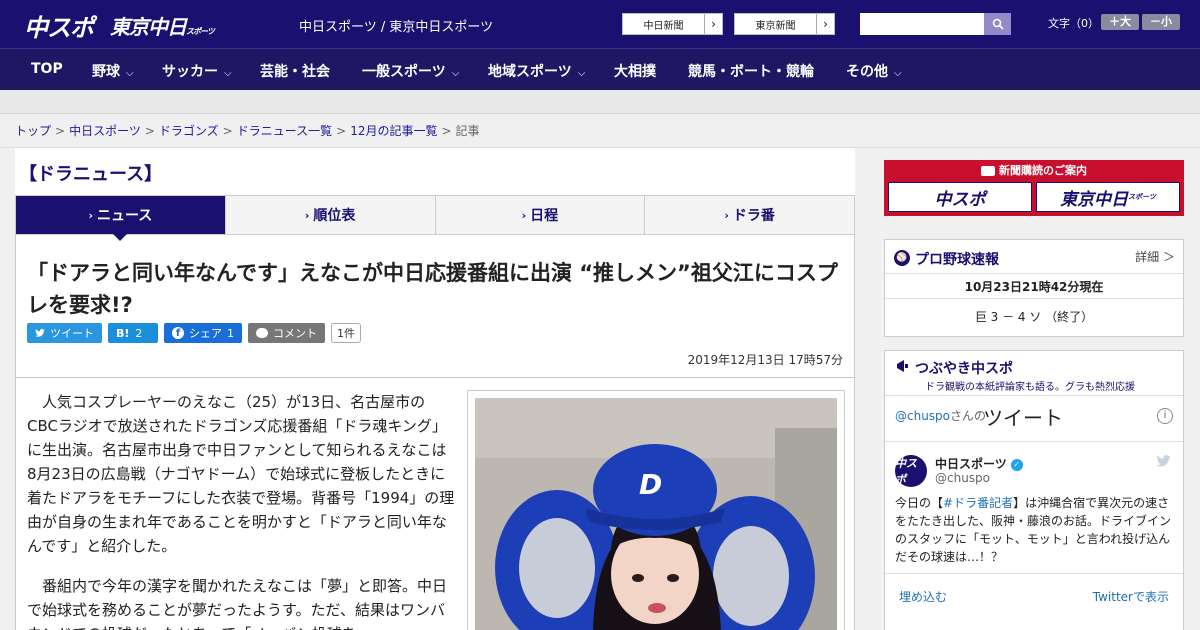  I want to click on share-buttons: ツイート B! 2 f シェア 1 コメント 1件, so click(194, 333).